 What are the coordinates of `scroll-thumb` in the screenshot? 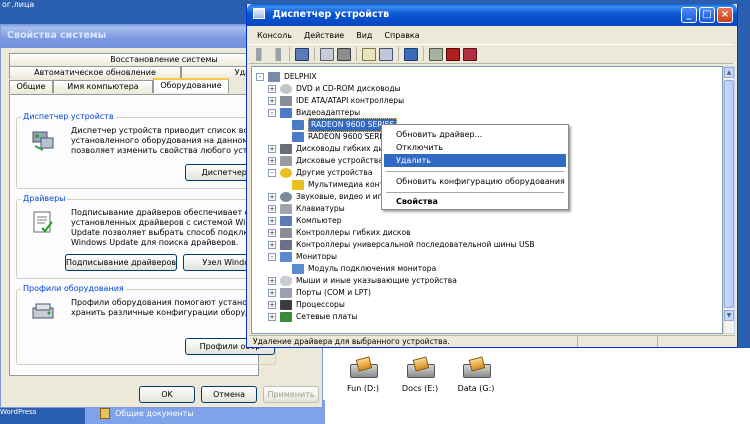 It's located at (729, 194).